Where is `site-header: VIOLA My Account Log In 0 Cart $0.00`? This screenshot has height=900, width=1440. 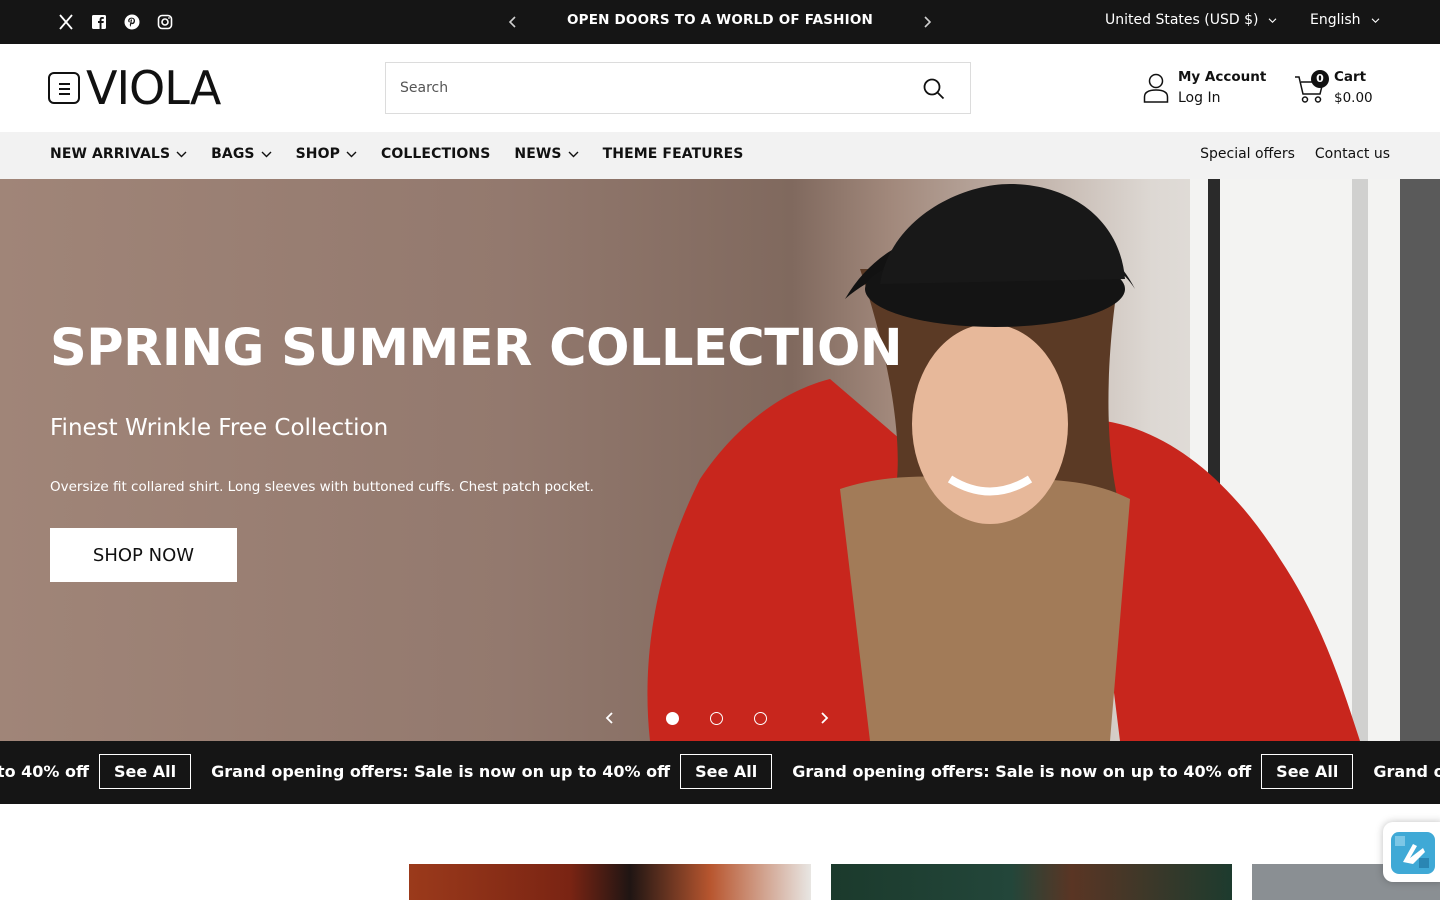
site-header: VIOLA My Account Log In 0 Cart $0.00 is located at coordinates (720, 88).